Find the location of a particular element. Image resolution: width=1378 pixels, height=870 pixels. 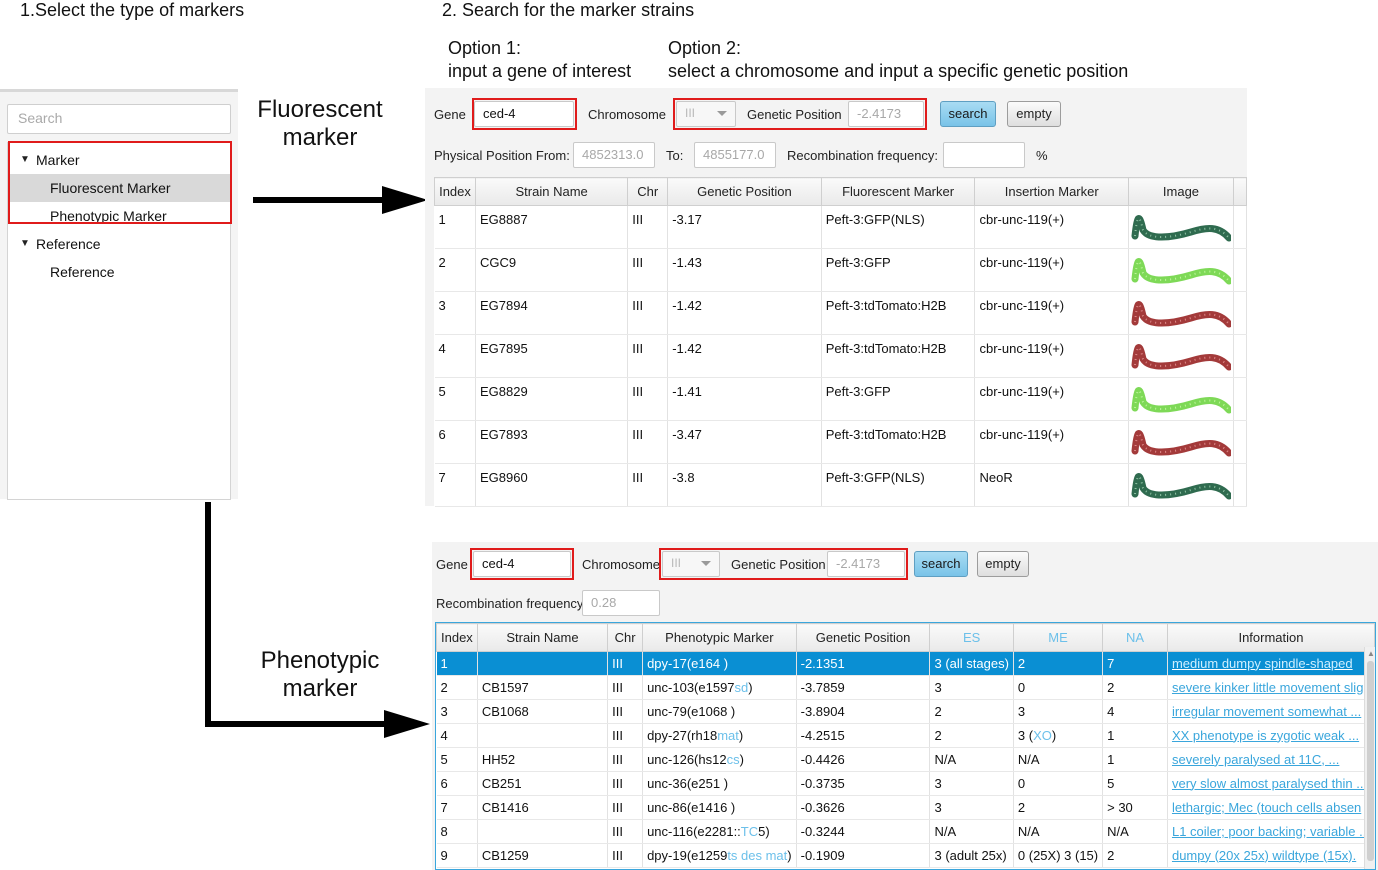

ph-column-header: Index is located at coordinates (457, 637).